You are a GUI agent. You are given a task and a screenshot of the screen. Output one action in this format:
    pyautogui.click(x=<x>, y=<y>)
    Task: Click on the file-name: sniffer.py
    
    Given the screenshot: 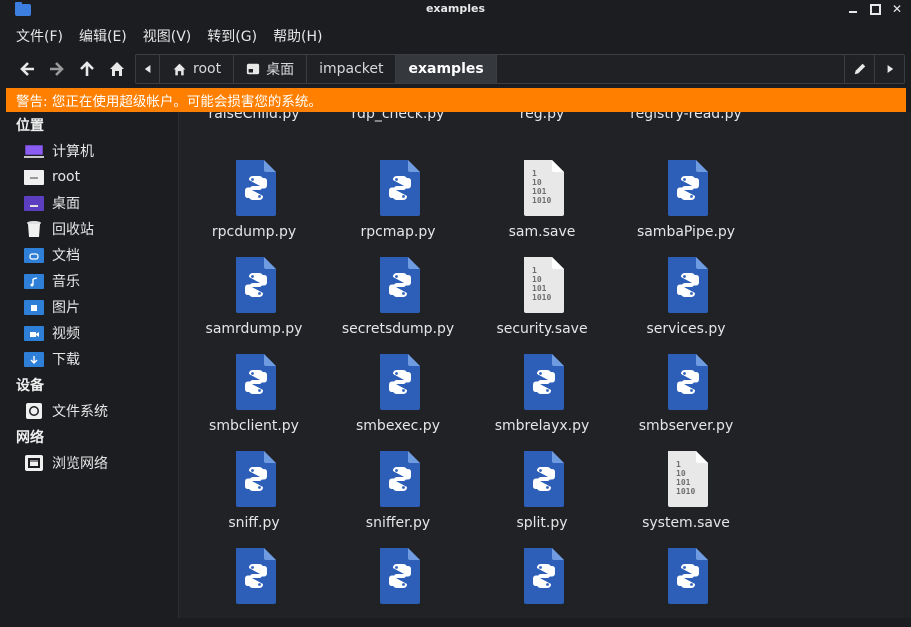 What is the action you would take?
    pyautogui.click(x=398, y=523)
    